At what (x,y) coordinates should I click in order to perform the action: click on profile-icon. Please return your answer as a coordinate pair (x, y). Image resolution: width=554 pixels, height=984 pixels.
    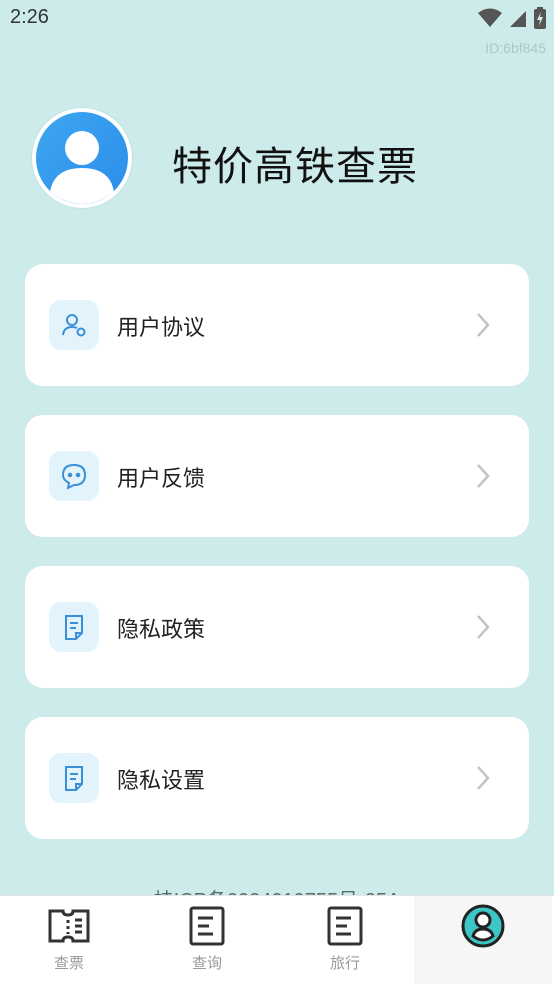
    Looking at the image, I should click on (483, 926).